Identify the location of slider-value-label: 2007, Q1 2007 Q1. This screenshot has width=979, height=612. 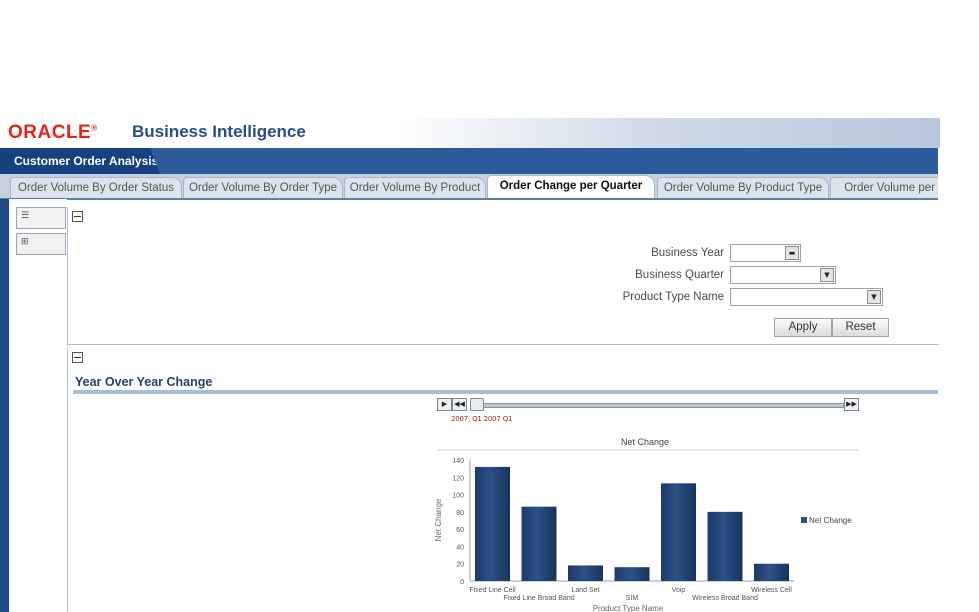
(482, 419).